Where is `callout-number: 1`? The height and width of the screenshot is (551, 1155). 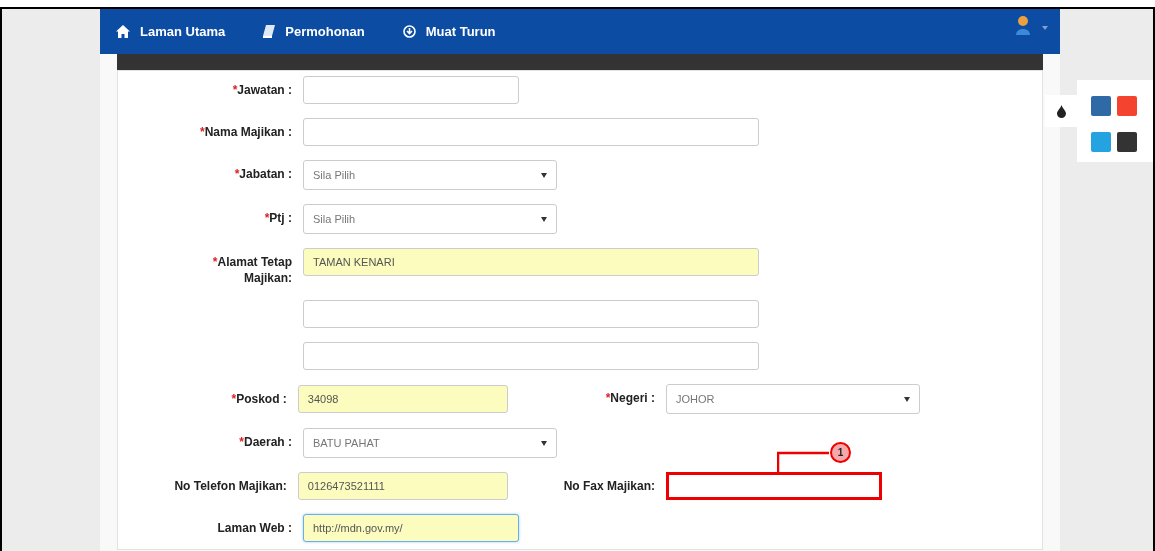
callout-number: 1 is located at coordinates (840, 453).